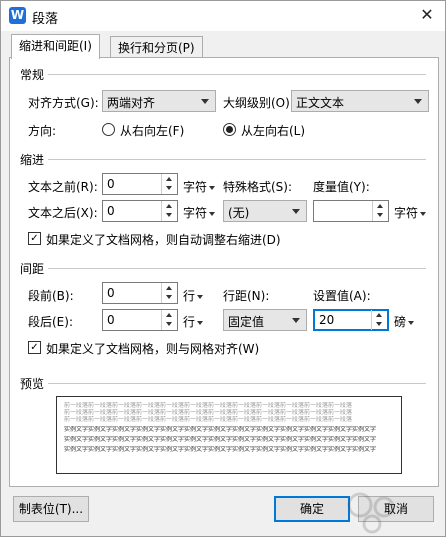 This screenshot has width=446, height=537. What do you see at coordinates (140, 184) in the screenshot?
I see `indent-before-spinner: 0` at bounding box center [140, 184].